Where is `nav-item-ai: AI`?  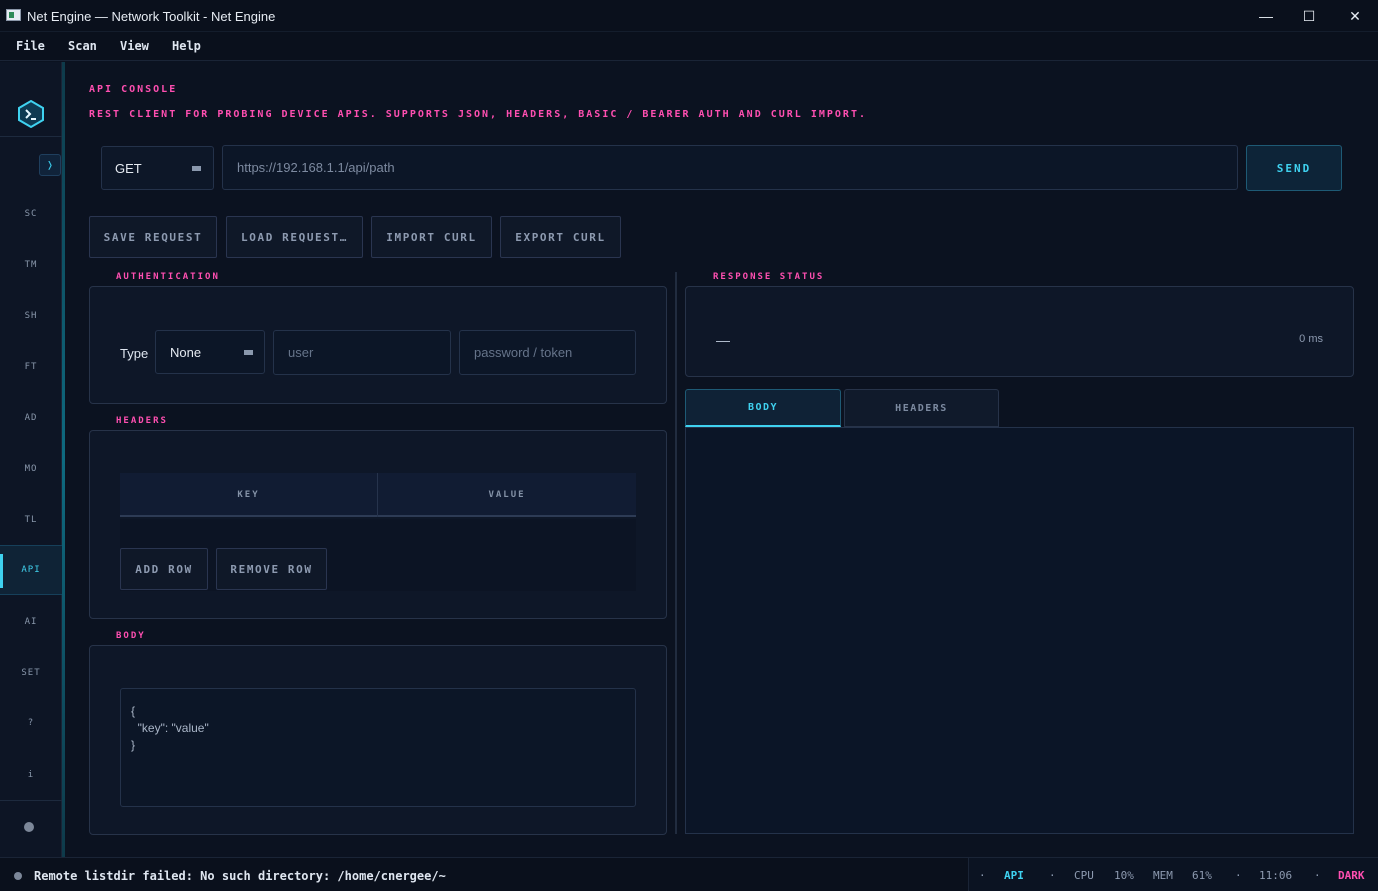 nav-item-ai: AI is located at coordinates (31, 622).